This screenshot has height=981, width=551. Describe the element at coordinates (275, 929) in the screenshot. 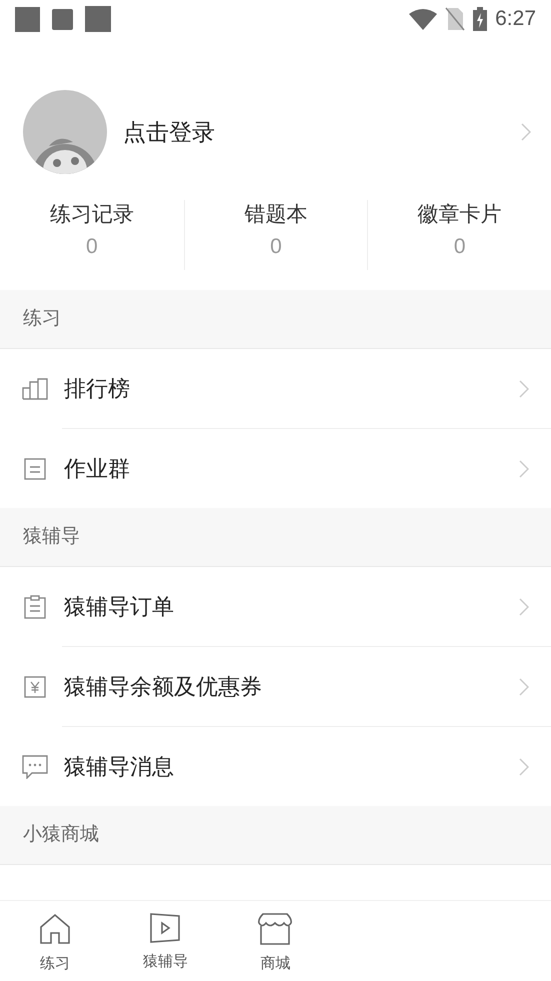

I see `store-icon` at that location.